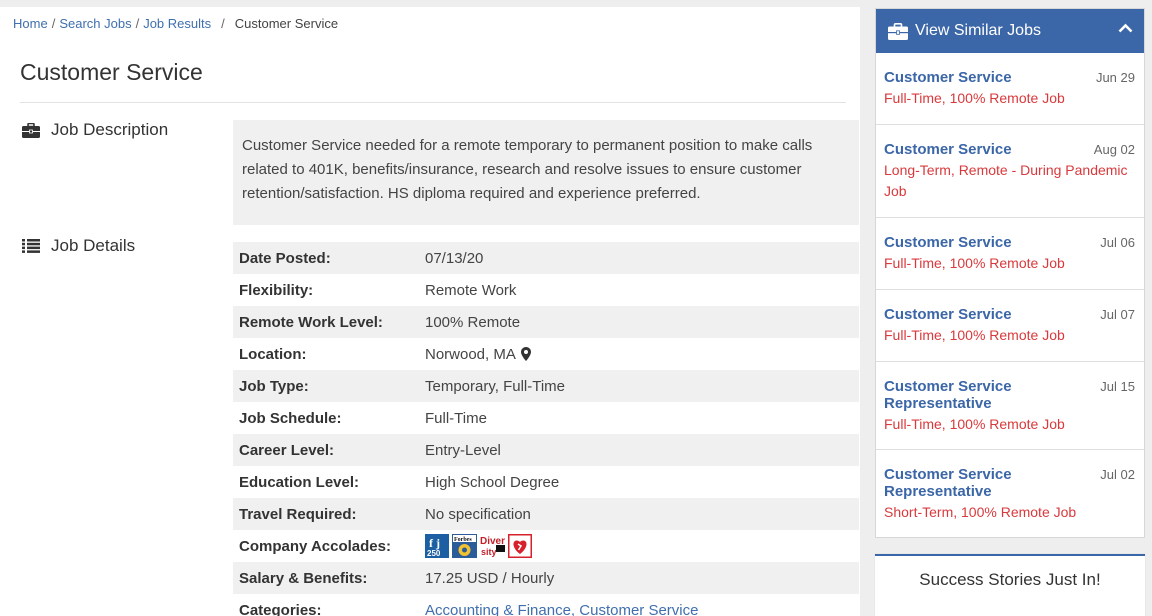  Describe the element at coordinates (454, 258) in the screenshot. I see `detail-value: 07/13/20` at that location.